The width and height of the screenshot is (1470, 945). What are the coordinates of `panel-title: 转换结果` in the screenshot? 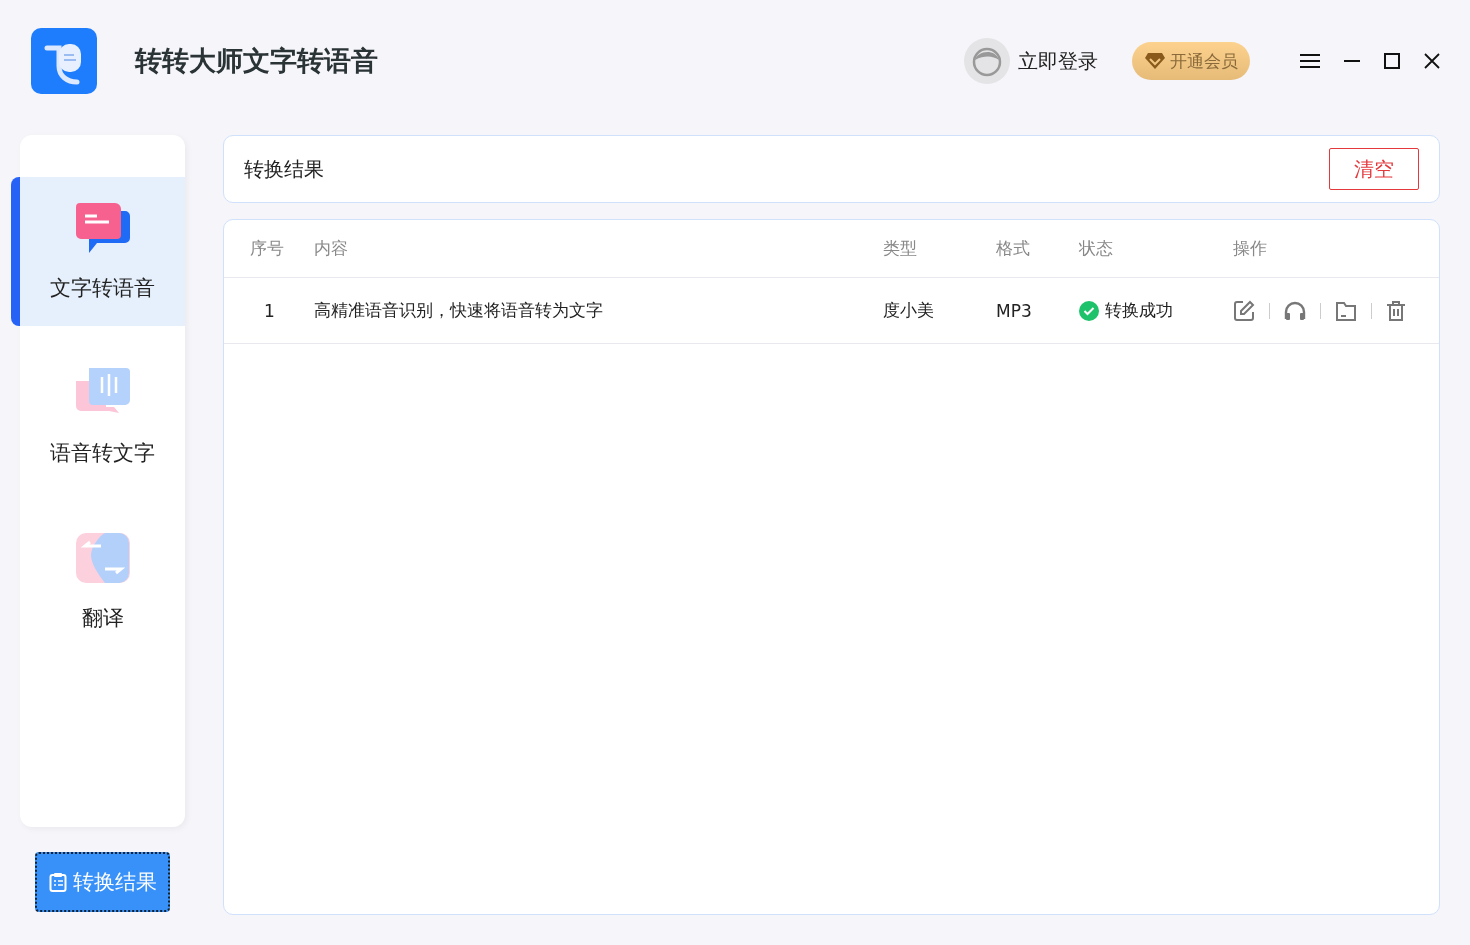 It's located at (284, 169).